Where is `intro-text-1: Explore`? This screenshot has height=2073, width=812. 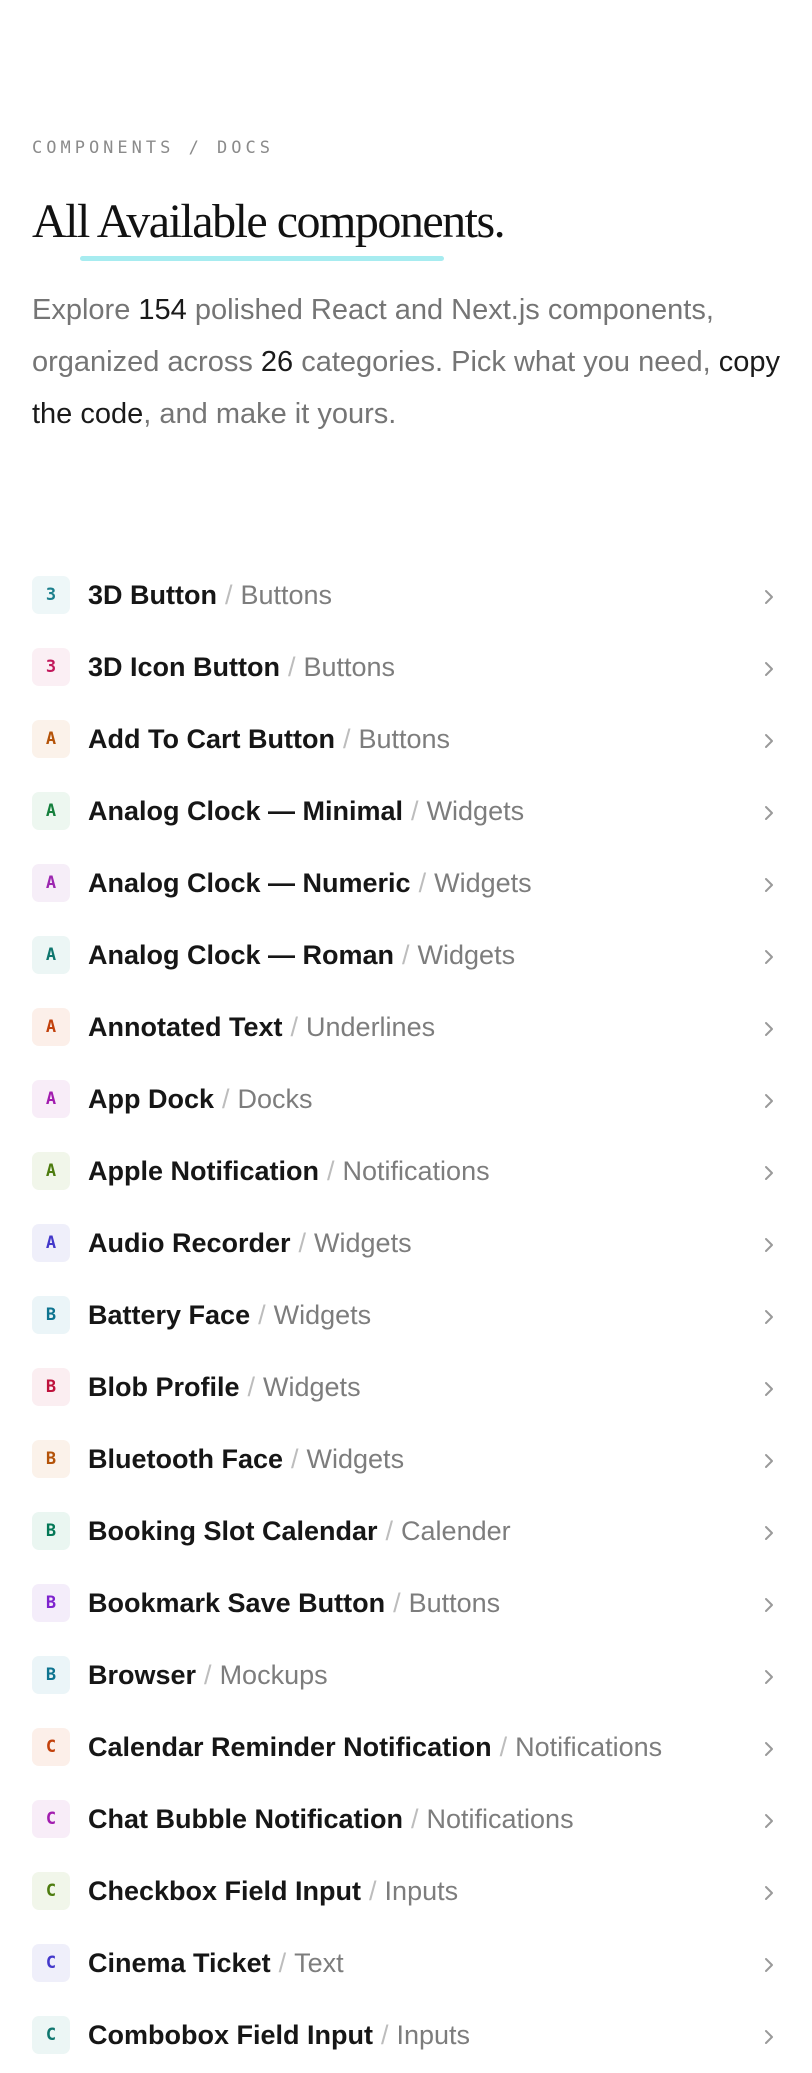 intro-text-1: Explore is located at coordinates (85, 310).